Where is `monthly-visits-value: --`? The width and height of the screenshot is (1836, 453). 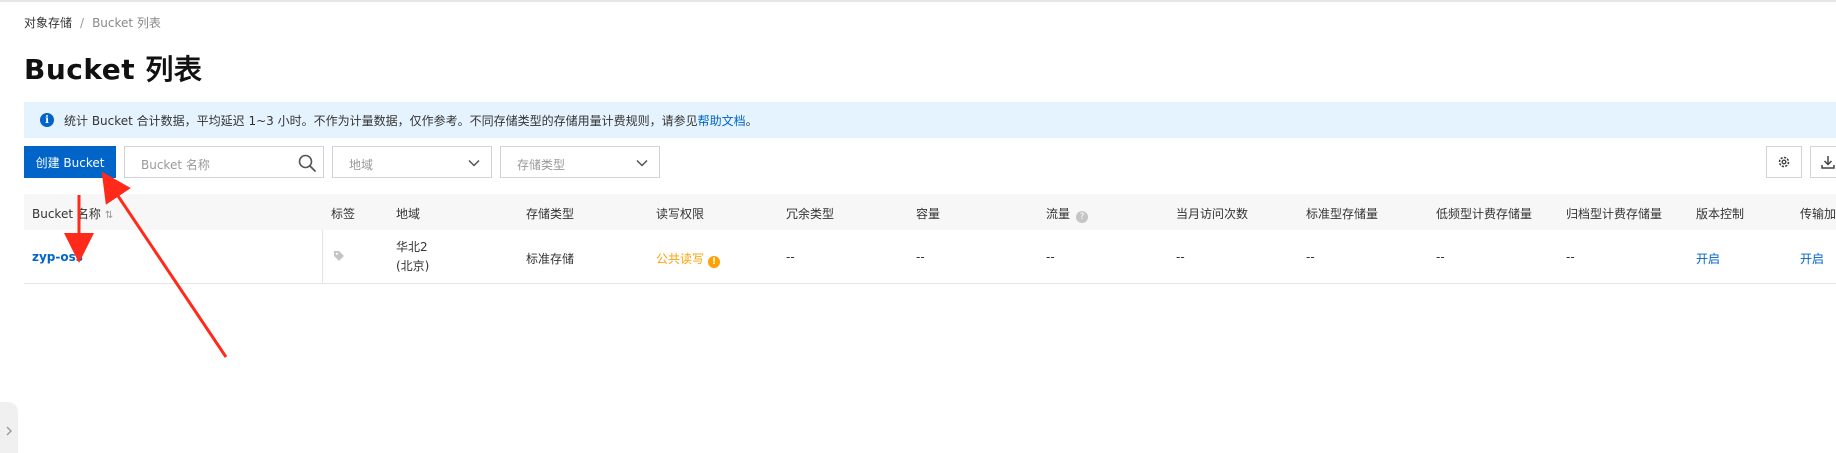 monthly-visits-value: -- is located at coordinates (1180, 257).